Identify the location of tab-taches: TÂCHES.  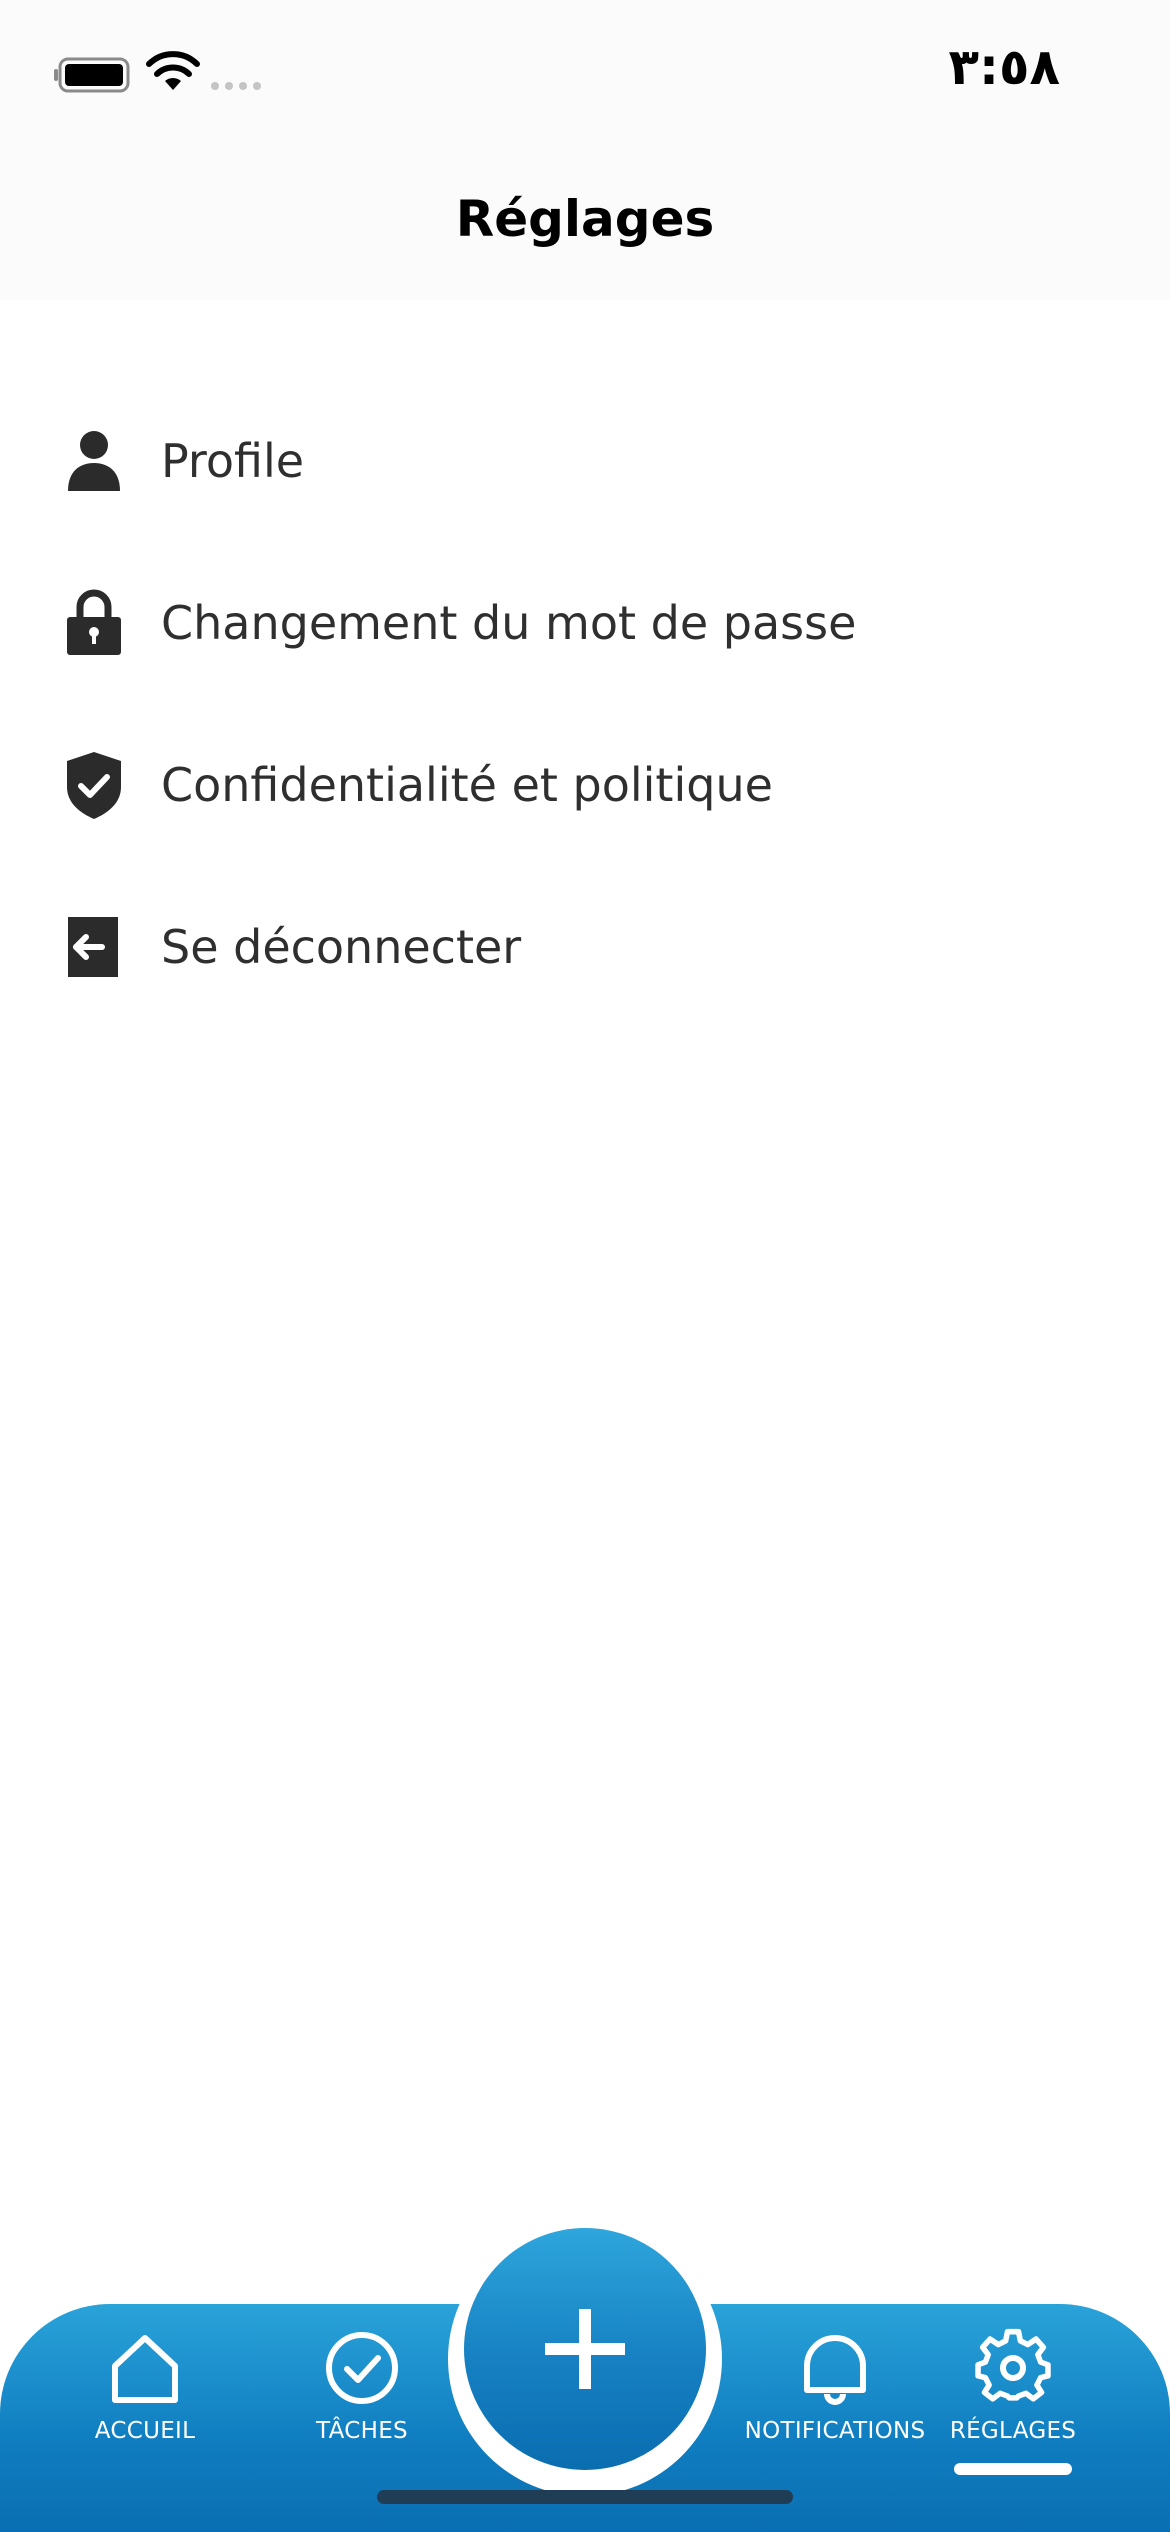
(362, 2395).